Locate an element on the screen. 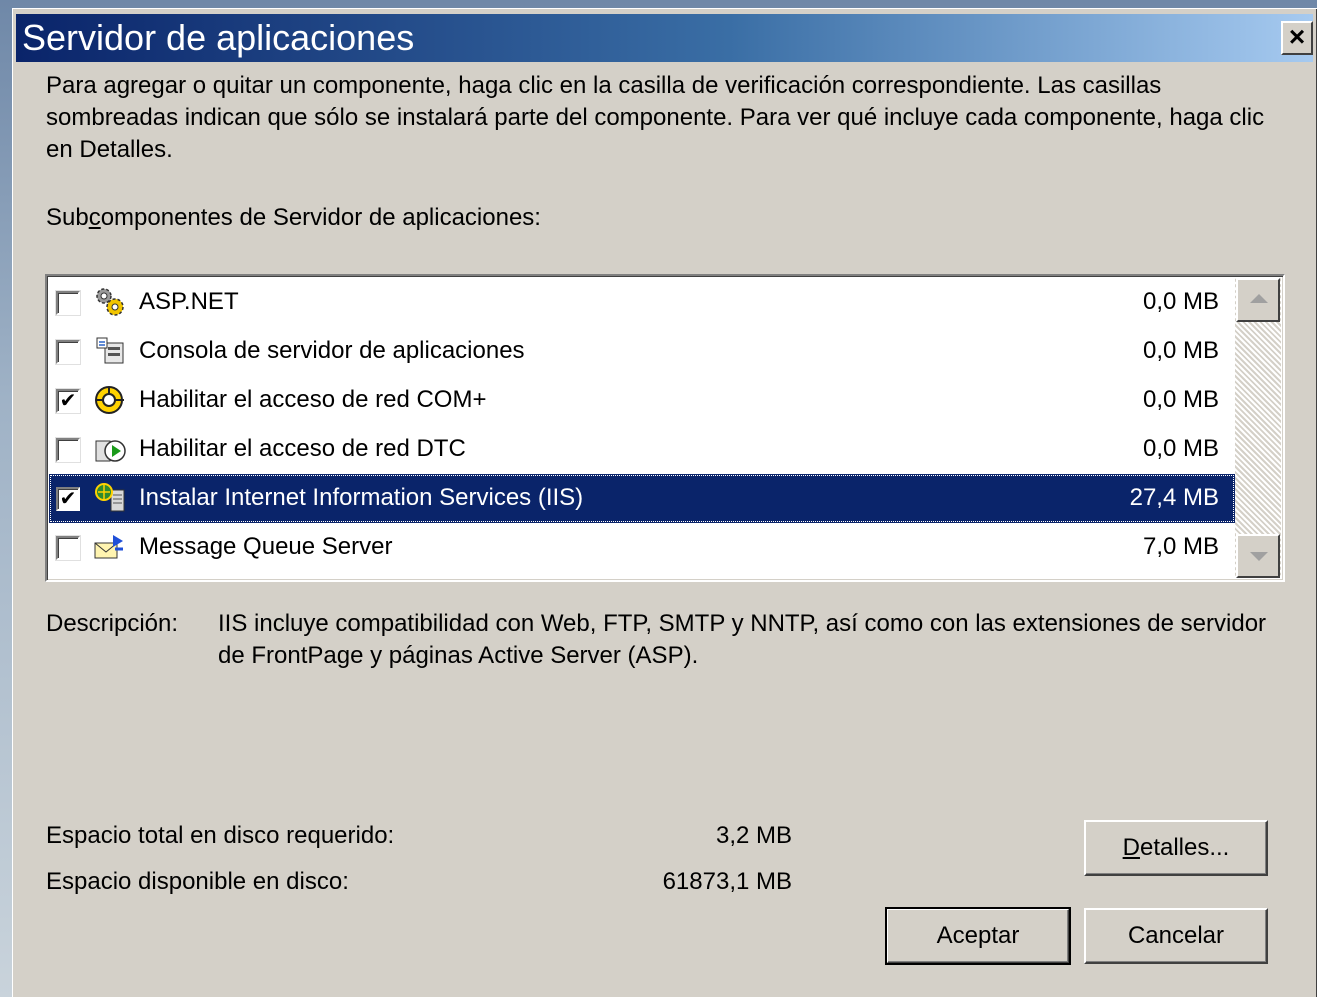 This screenshot has width=1317, height=997. message-queue-icon is located at coordinates (110, 547).